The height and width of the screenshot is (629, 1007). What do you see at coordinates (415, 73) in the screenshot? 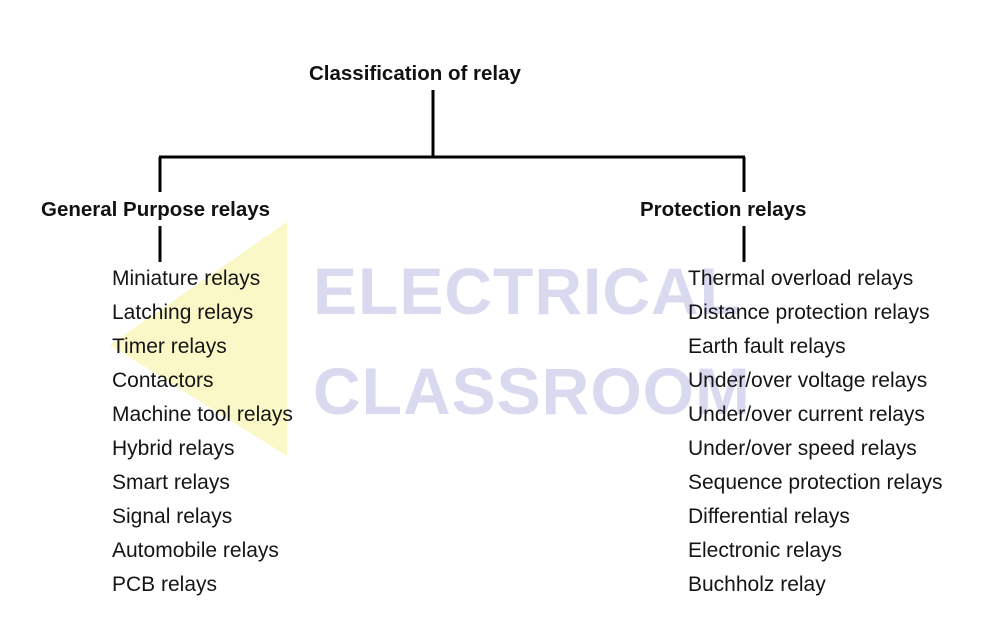
I see `diagram-title: Classification of relay` at bounding box center [415, 73].